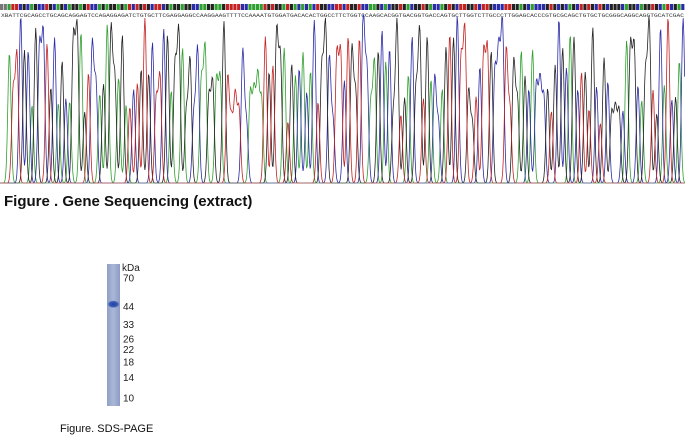 The height and width of the screenshot is (447, 685). I want to click on base-call-header, so click(342, 7).